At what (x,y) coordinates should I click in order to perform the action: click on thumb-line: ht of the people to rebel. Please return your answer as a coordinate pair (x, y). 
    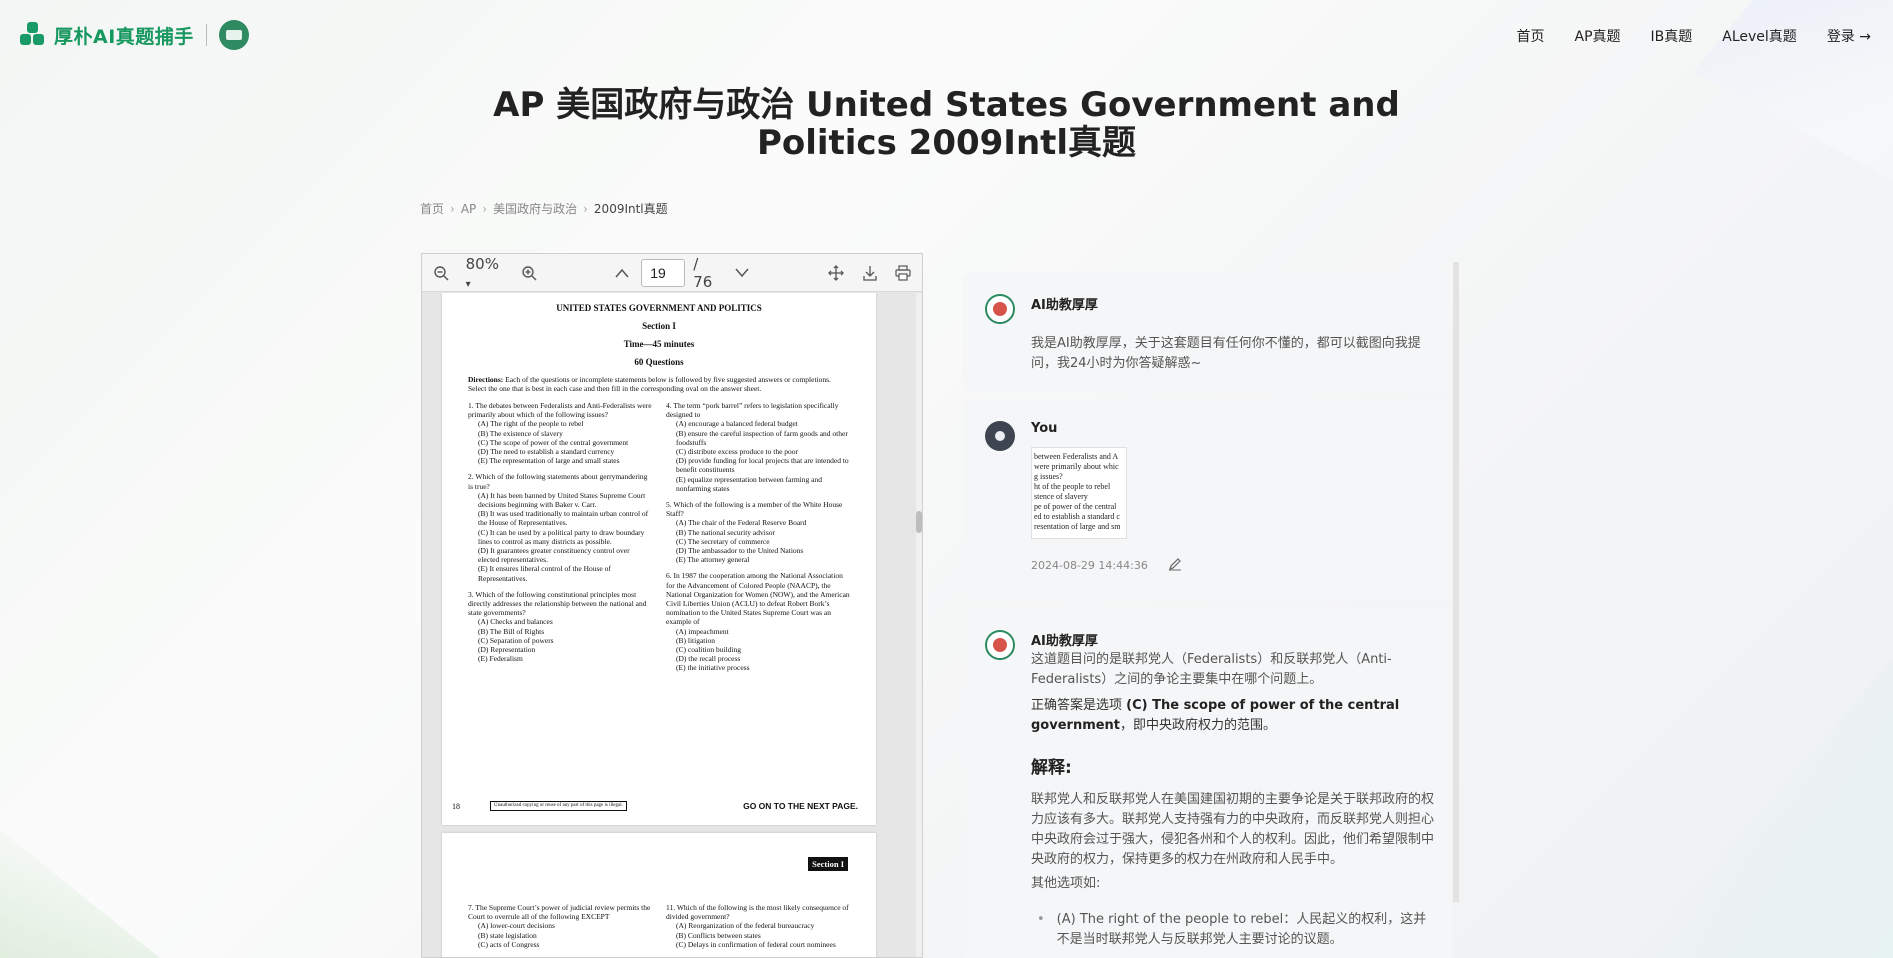
    Looking at the image, I should click on (1072, 486).